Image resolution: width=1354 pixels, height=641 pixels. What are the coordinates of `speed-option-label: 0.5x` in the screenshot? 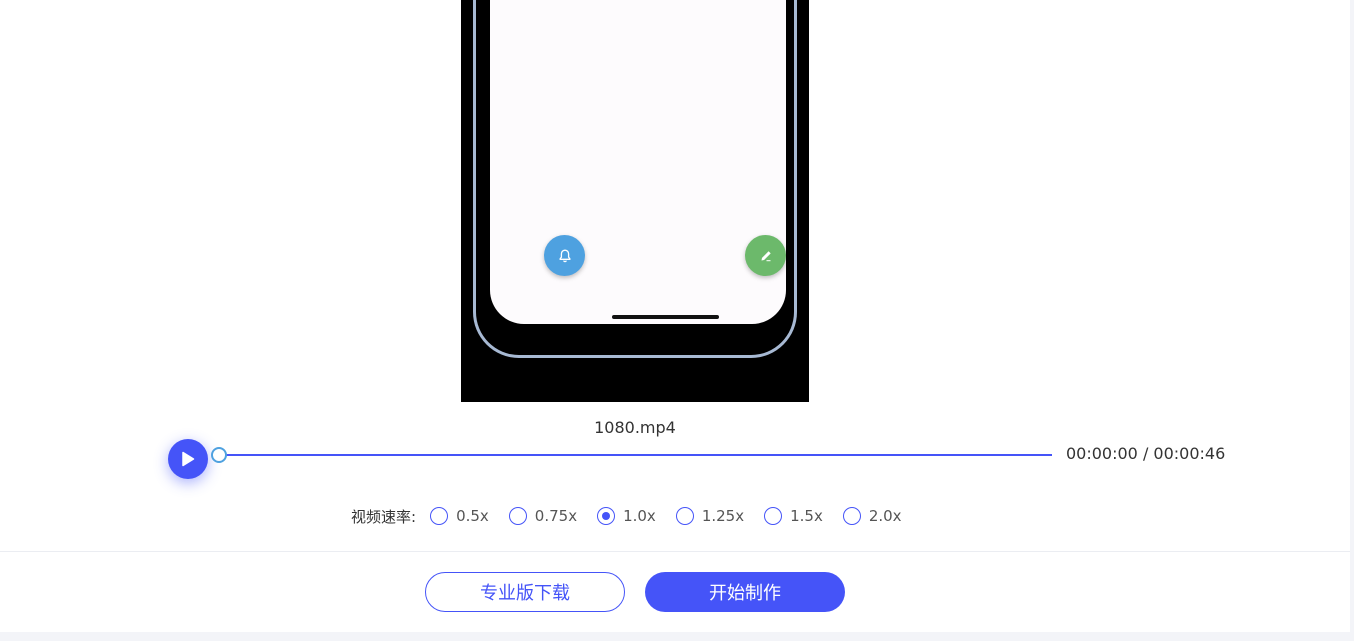 It's located at (472, 516).